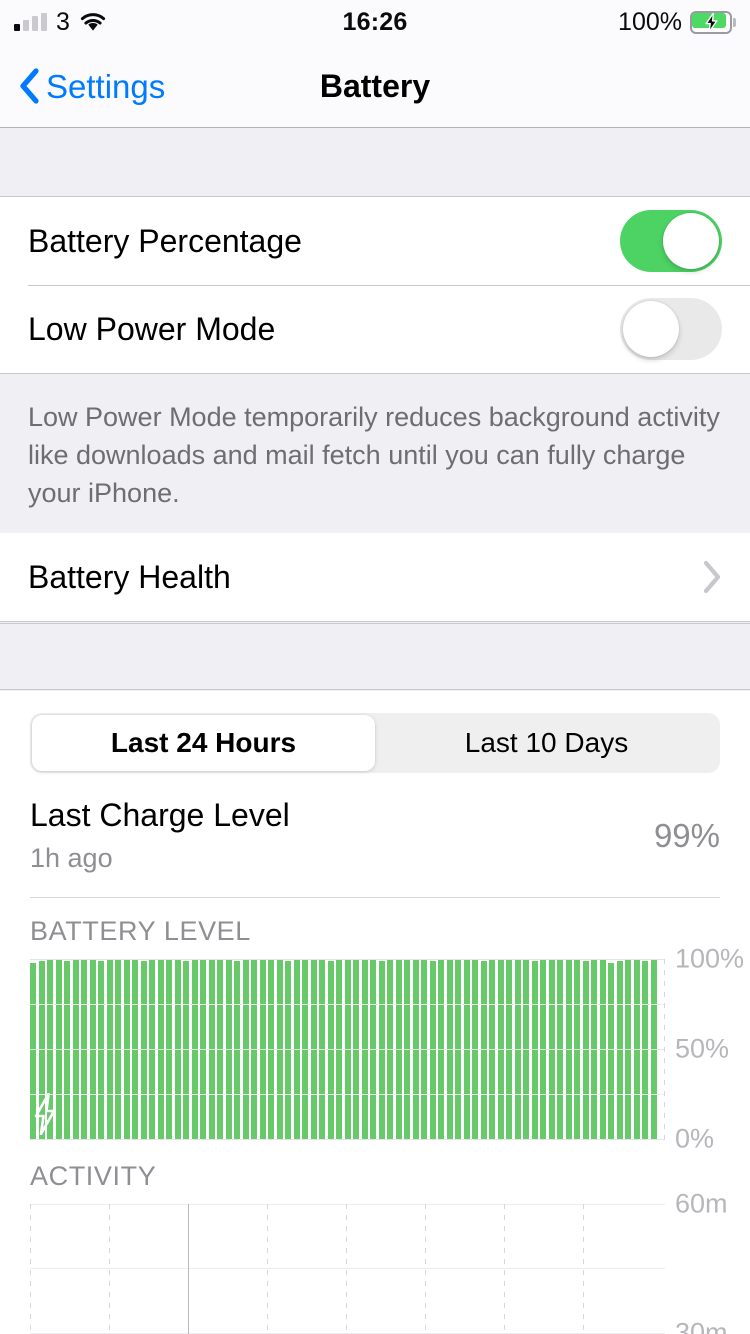 The width and height of the screenshot is (750, 1334). I want to click on battery-percentage-toggle, so click(671, 241).